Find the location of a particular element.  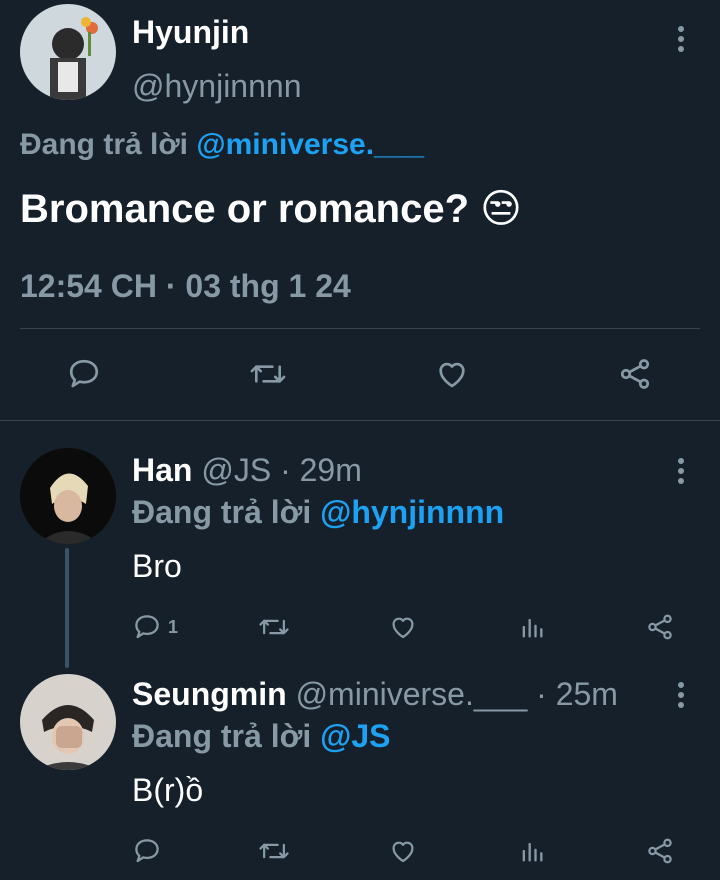

reply-context: Đang trả lời @miniverse.___ is located at coordinates (222, 145).